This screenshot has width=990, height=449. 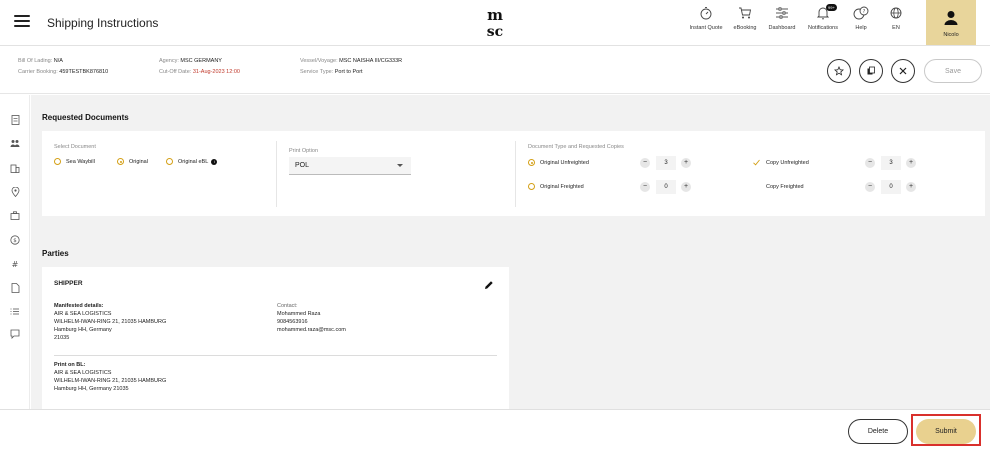 I want to click on svg-text: sc, so click(x=495, y=32).